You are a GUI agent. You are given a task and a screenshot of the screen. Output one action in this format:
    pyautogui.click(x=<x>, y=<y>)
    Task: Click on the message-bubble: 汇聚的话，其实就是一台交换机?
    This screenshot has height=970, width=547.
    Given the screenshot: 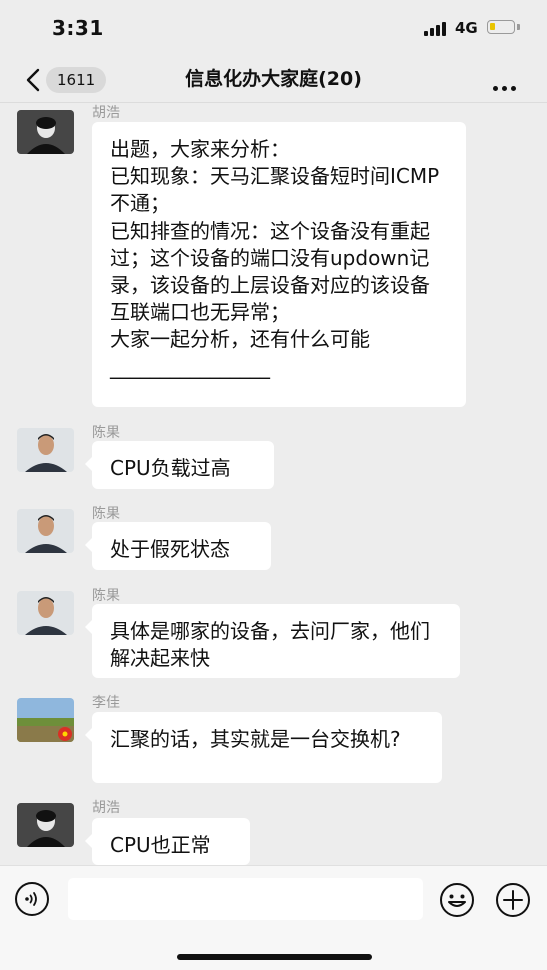 What is the action you would take?
    pyautogui.click(x=263, y=747)
    